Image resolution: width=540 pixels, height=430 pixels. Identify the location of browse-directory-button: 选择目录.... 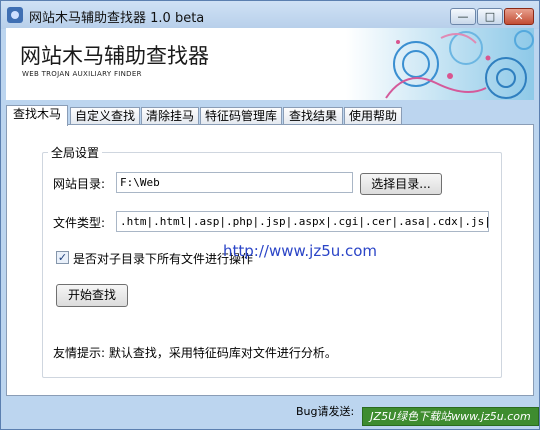
(401, 184).